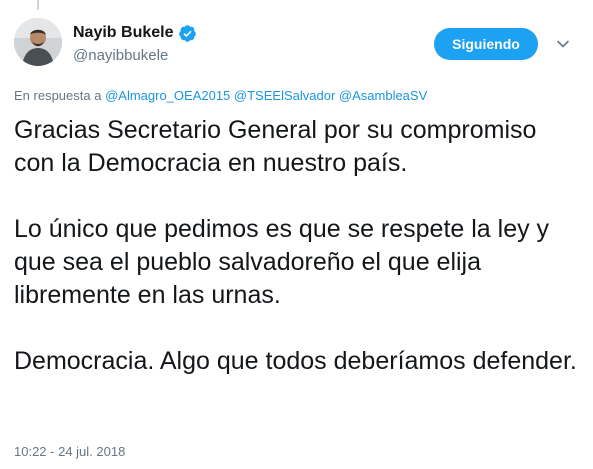 The height and width of the screenshot is (469, 593). What do you see at coordinates (284, 95) in the screenshot?
I see `mention-link: @TSEElSalvador` at bounding box center [284, 95].